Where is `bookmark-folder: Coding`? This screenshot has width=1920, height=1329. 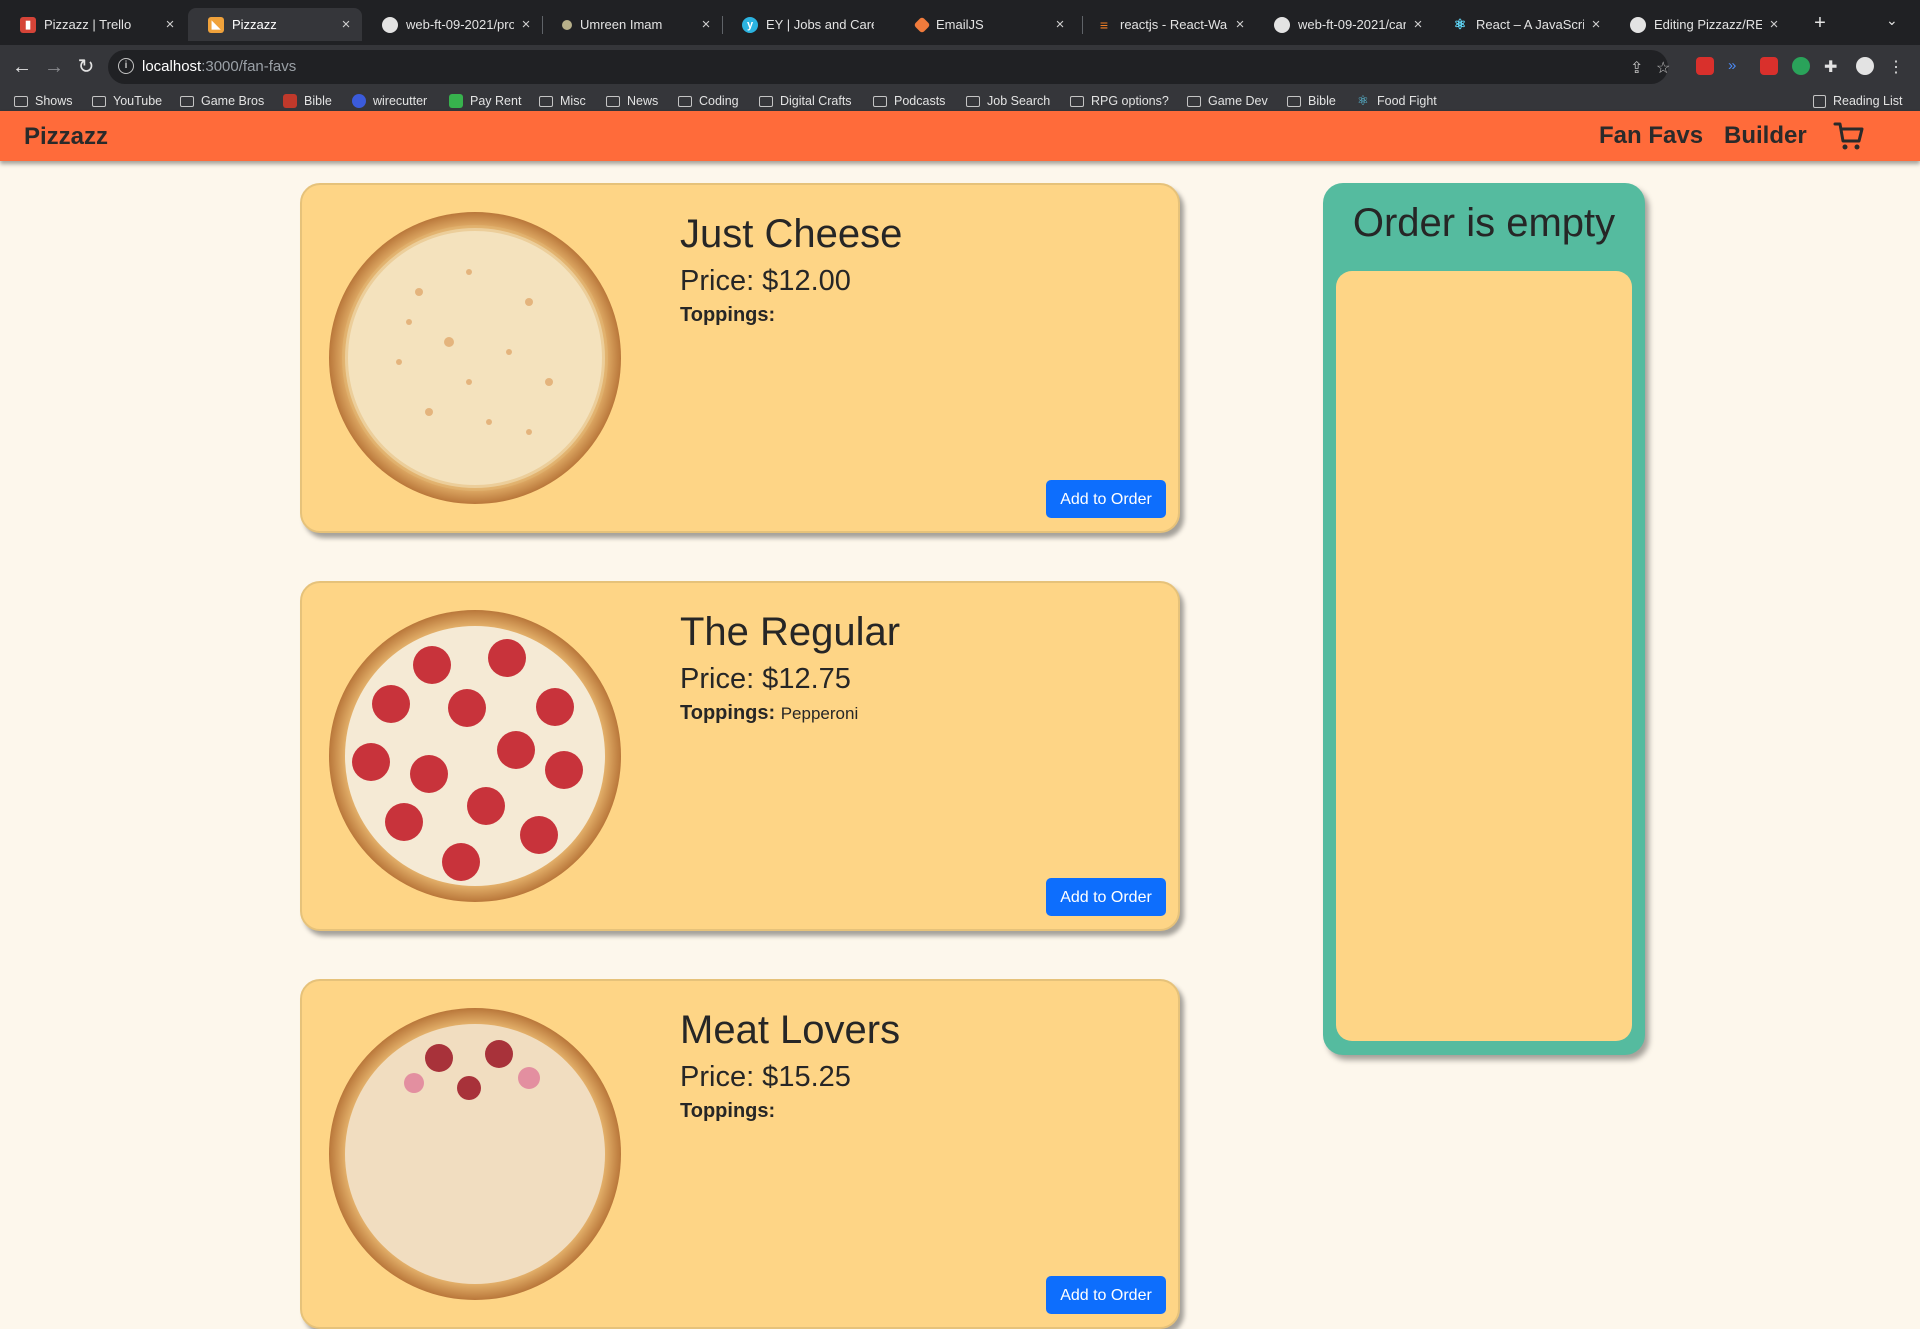 bookmark-folder: Coding is located at coordinates (708, 101).